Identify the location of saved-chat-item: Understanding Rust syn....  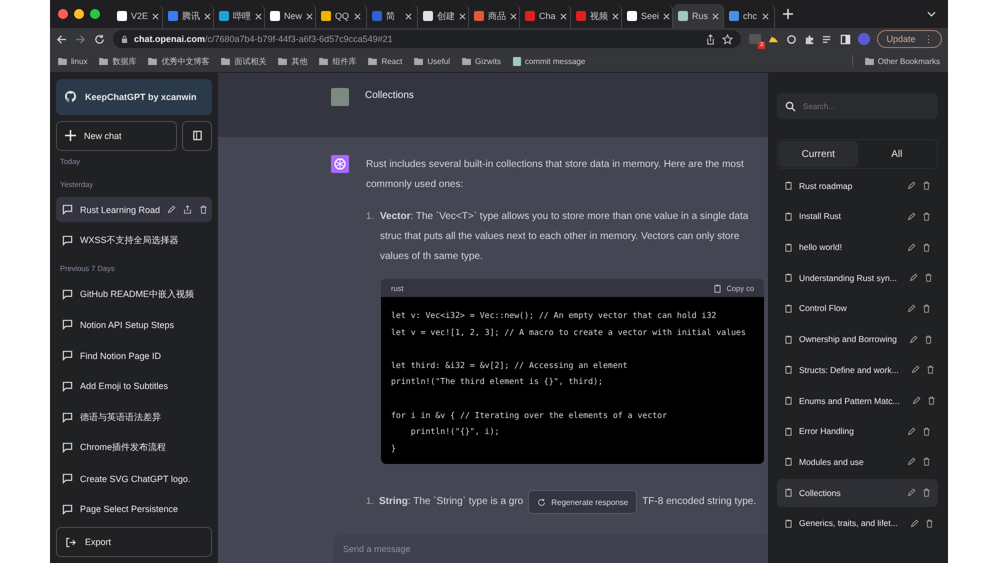
(857, 278).